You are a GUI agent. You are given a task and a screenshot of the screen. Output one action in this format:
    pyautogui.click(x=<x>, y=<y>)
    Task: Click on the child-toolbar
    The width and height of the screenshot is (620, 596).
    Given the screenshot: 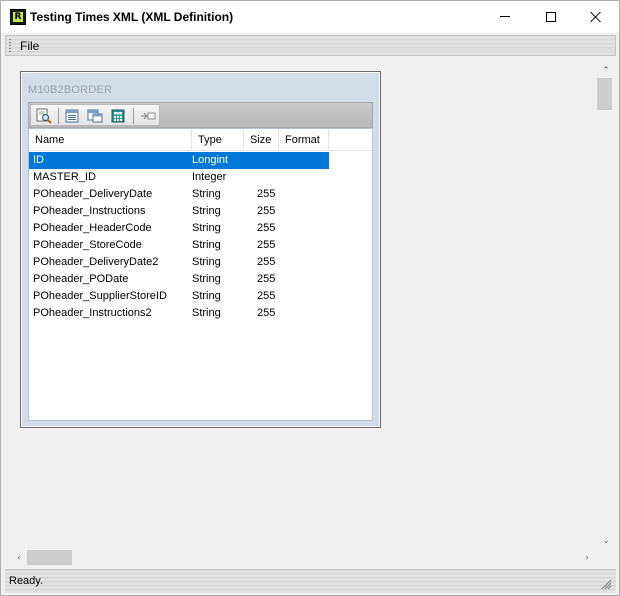 What is the action you would take?
    pyautogui.click(x=200, y=115)
    